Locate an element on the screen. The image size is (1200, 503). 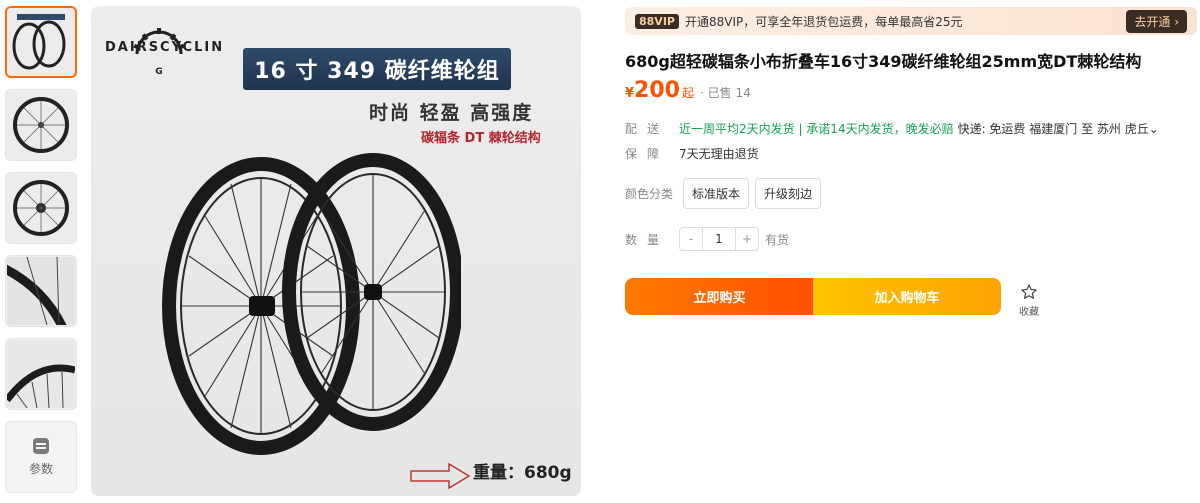
vip-open-button: 去开通 › is located at coordinates (1156, 21).